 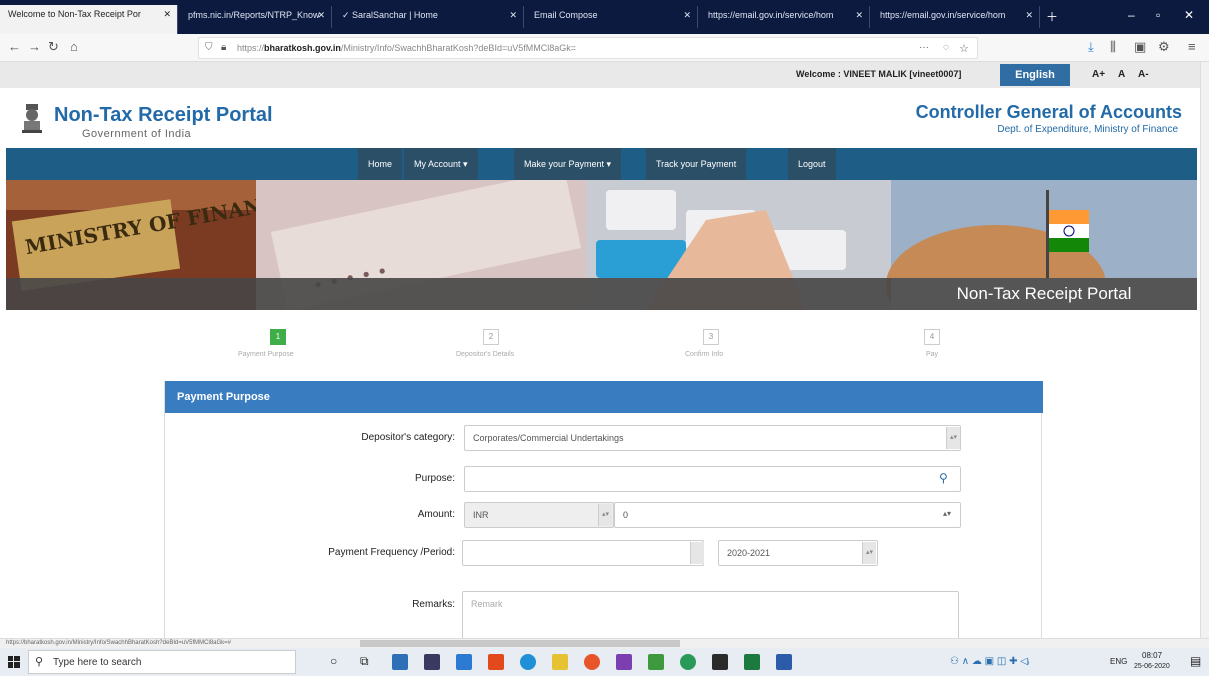 What do you see at coordinates (710, 616) in the screenshot?
I see `remarks-textarea: Remark` at bounding box center [710, 616].